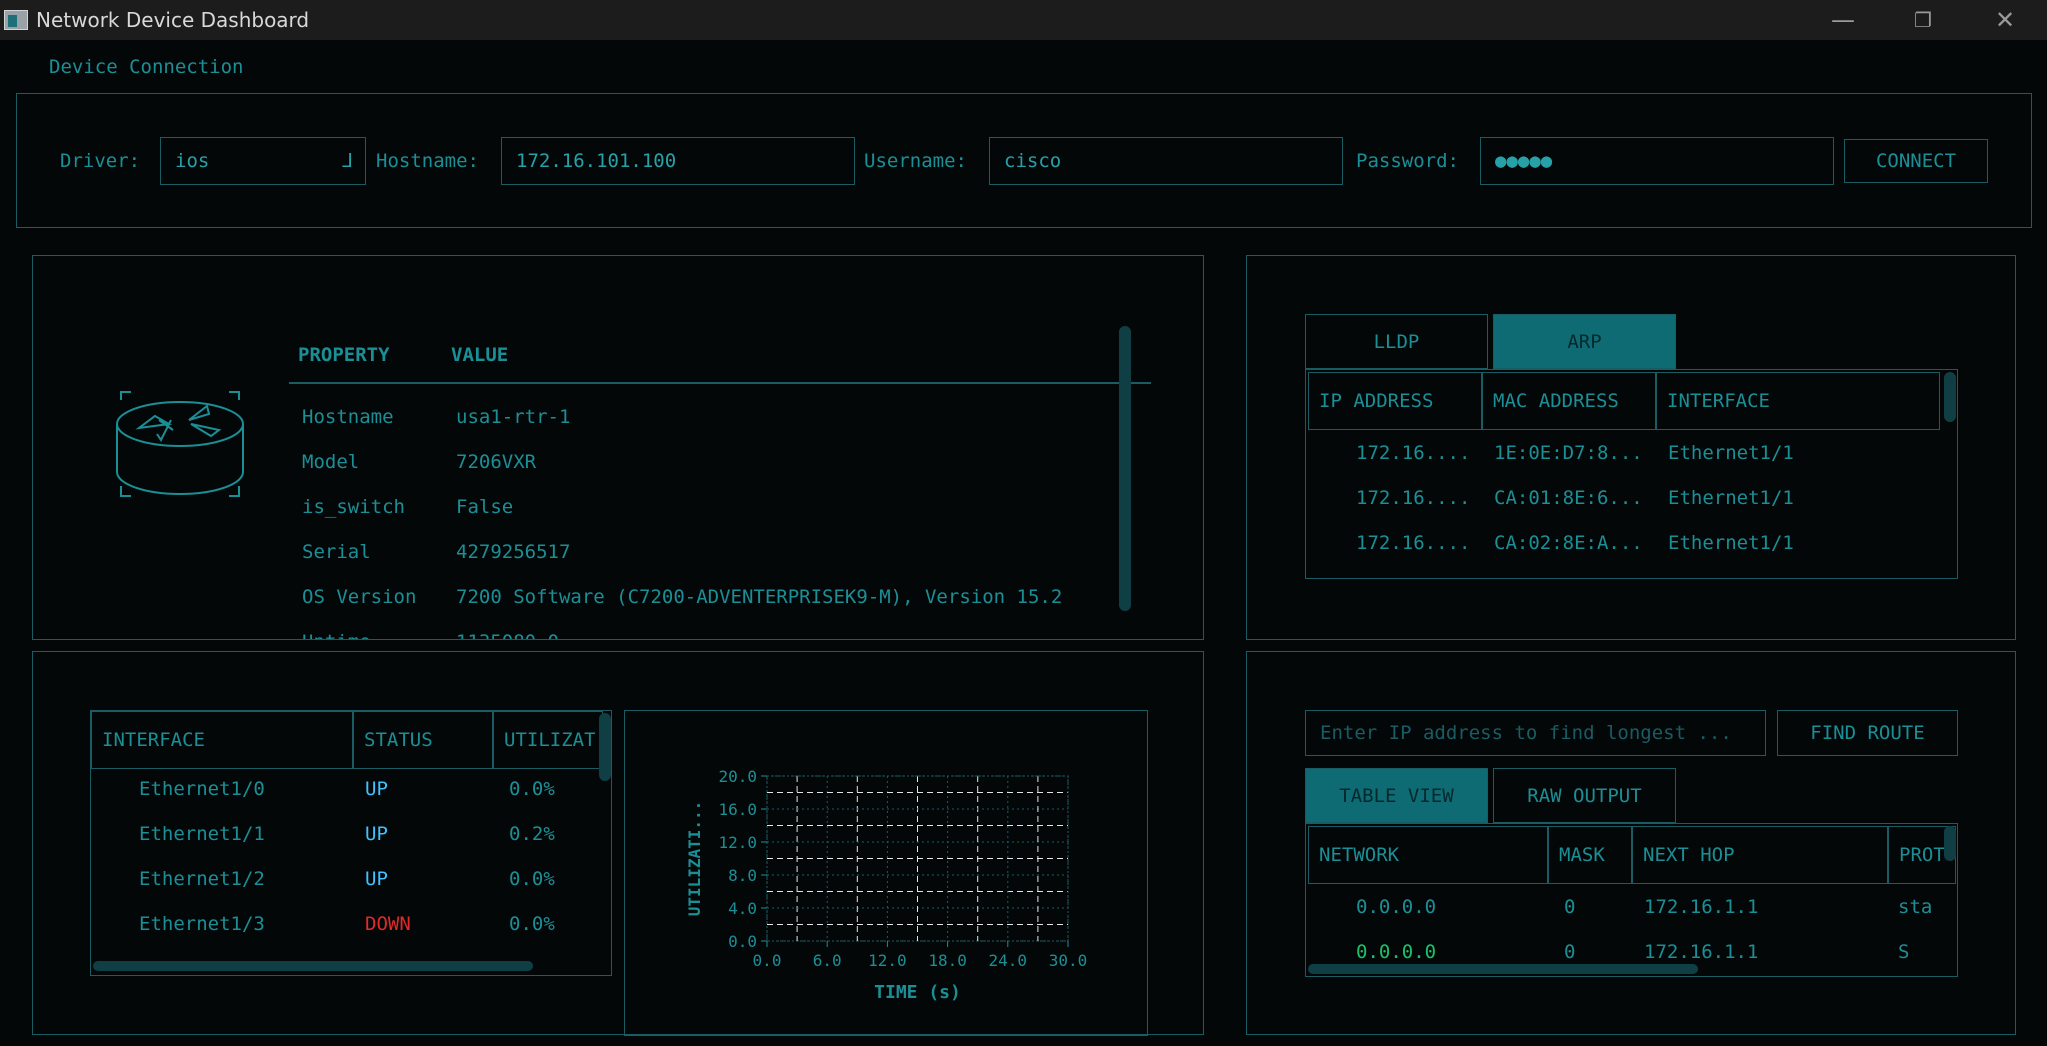 This screenshot has width=2047, height=1046. What do you see at coordinates (146, 67) in the screenshot?
I see `section-title: Device Connection` at bounding box center [146, 67].